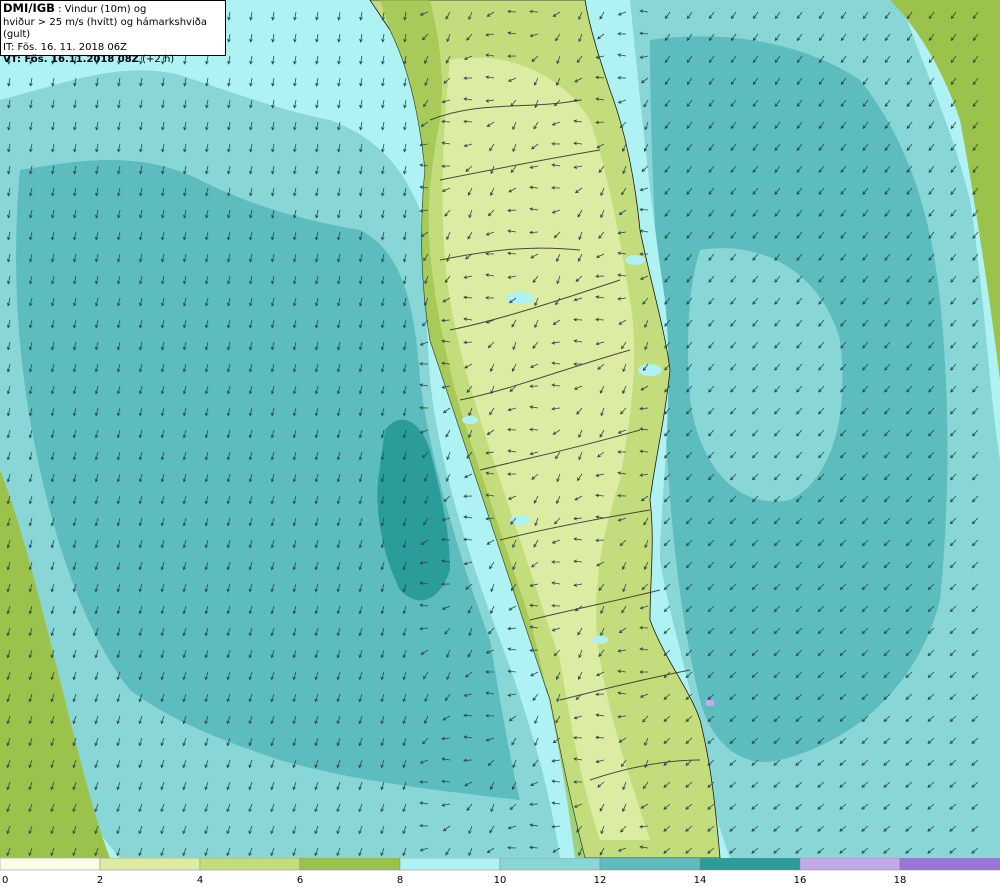  What do you see at coordinates (500, 880) in the screenshot?
I see `legend-label: 10` at bounding box center [500, 880].